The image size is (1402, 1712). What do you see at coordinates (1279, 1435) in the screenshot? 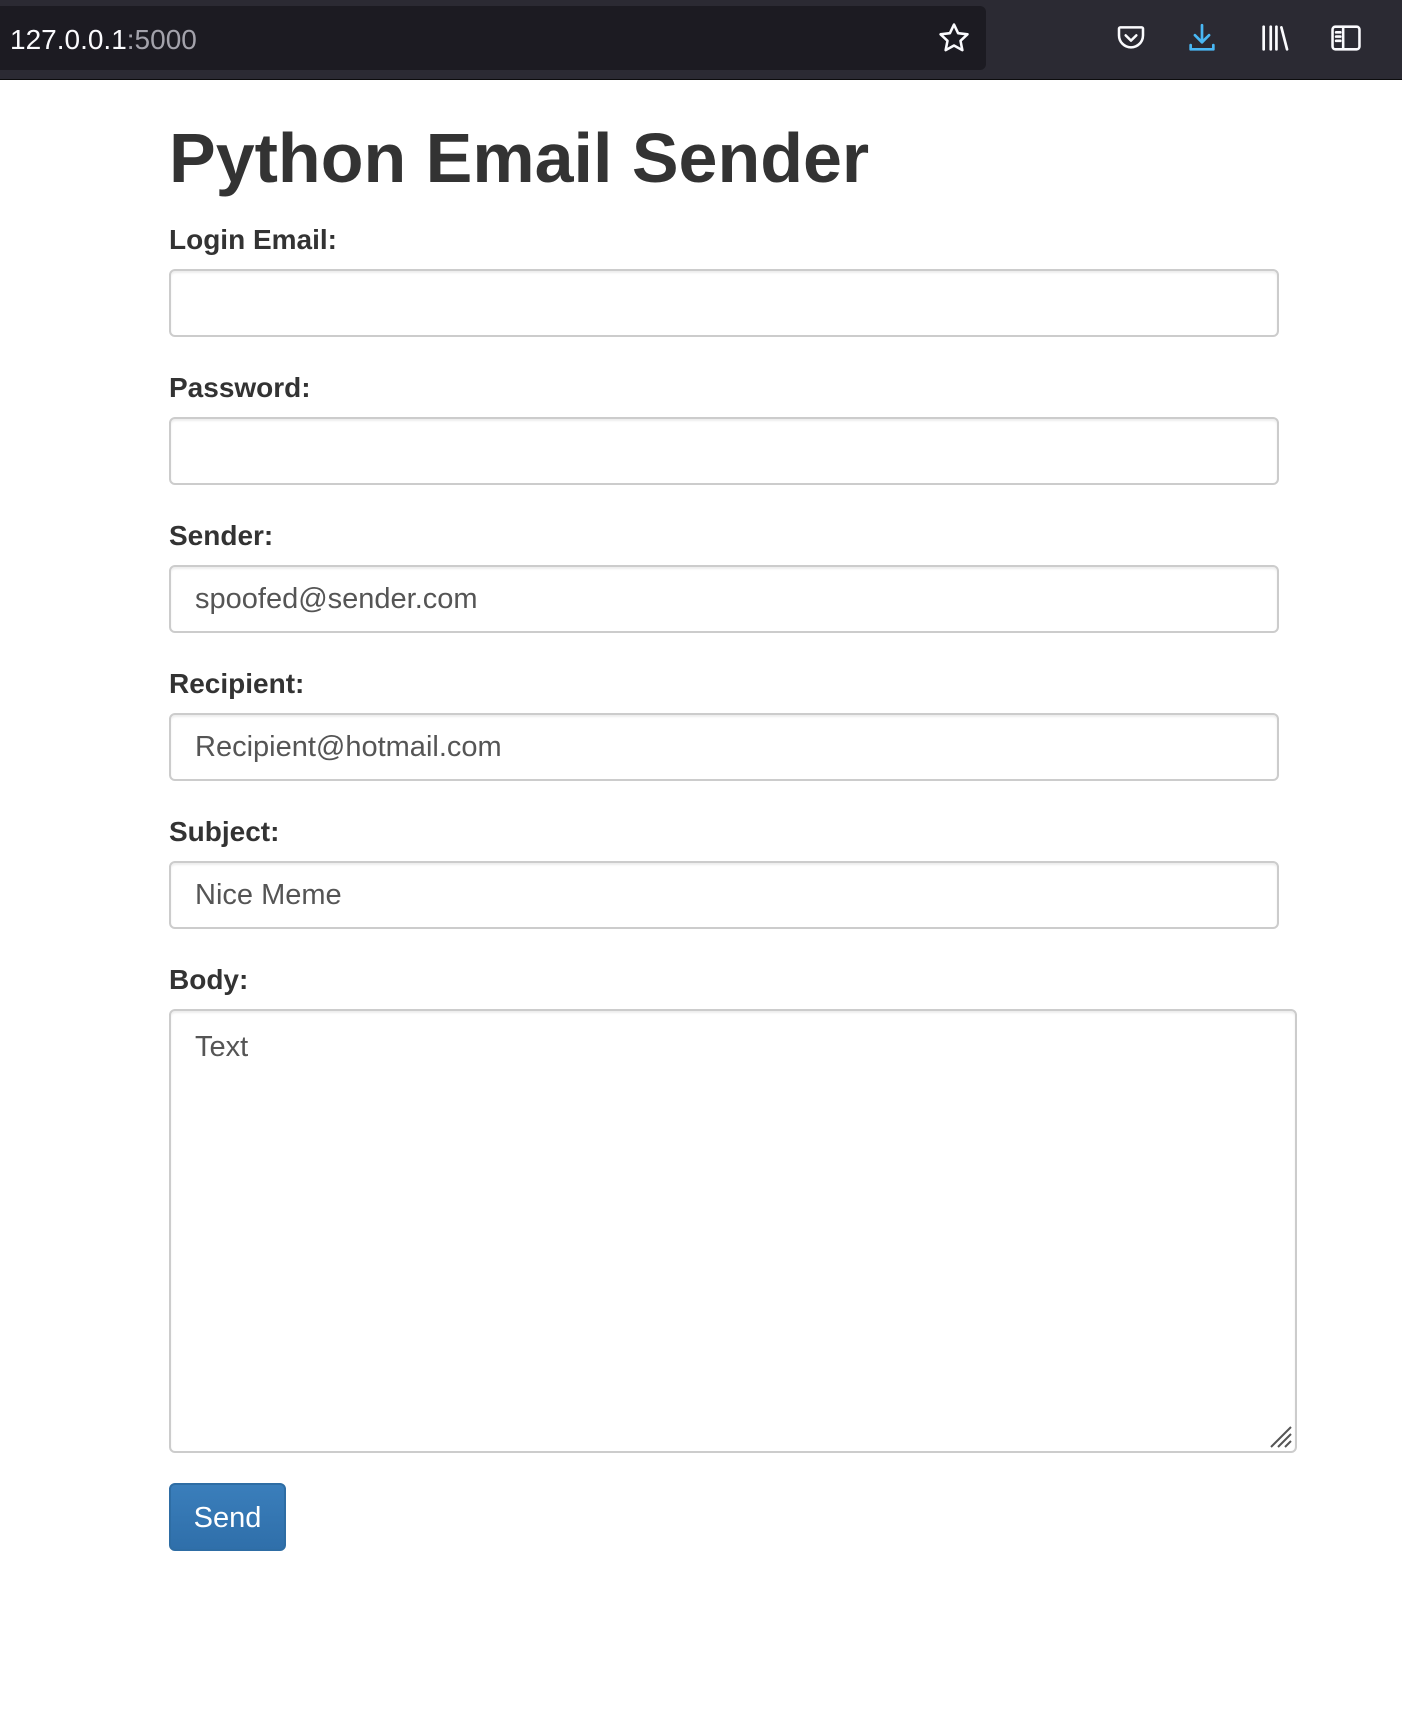
I see `resize-handle-icon` at bounding box center [1279, 1435].